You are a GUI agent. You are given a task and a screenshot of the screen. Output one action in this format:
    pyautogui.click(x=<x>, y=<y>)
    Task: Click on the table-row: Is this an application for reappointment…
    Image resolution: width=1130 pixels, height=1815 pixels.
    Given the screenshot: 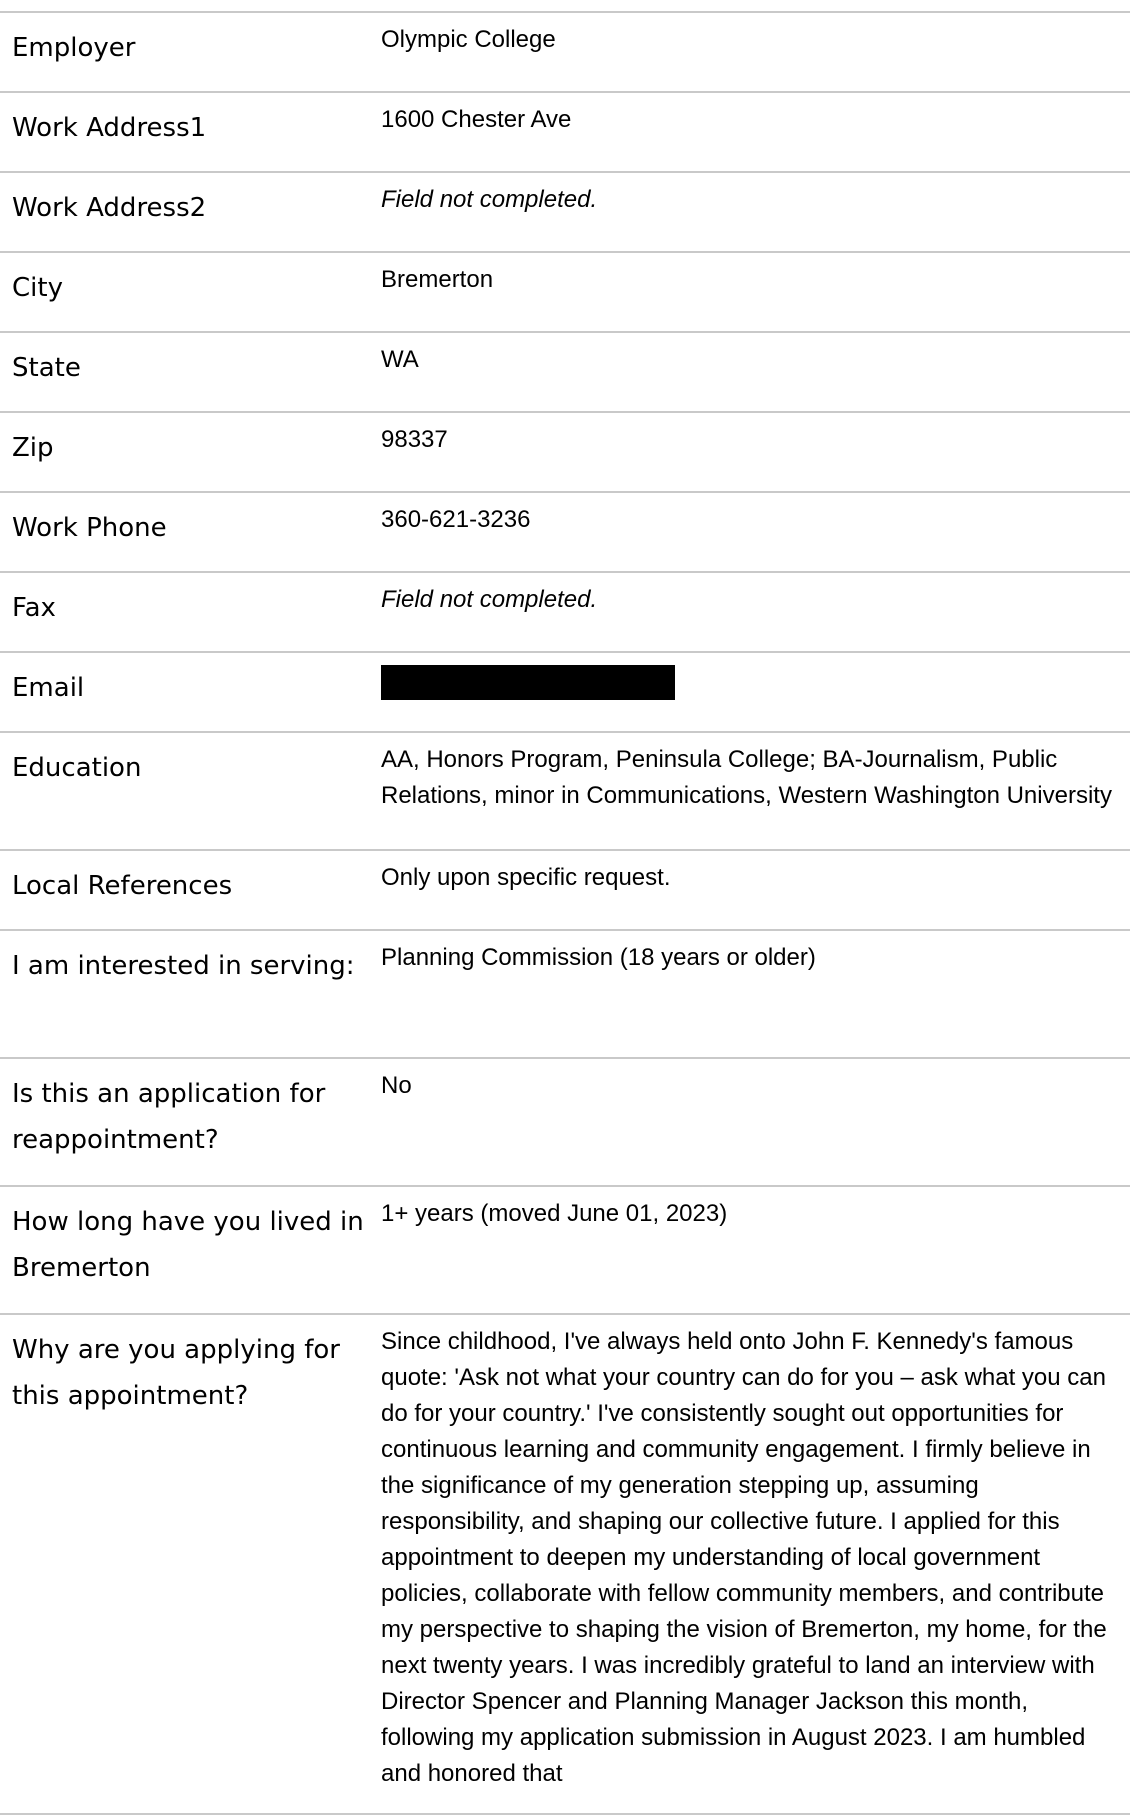 What is the action you would take?
    pyautogui.click(x=565, y=1123)
    